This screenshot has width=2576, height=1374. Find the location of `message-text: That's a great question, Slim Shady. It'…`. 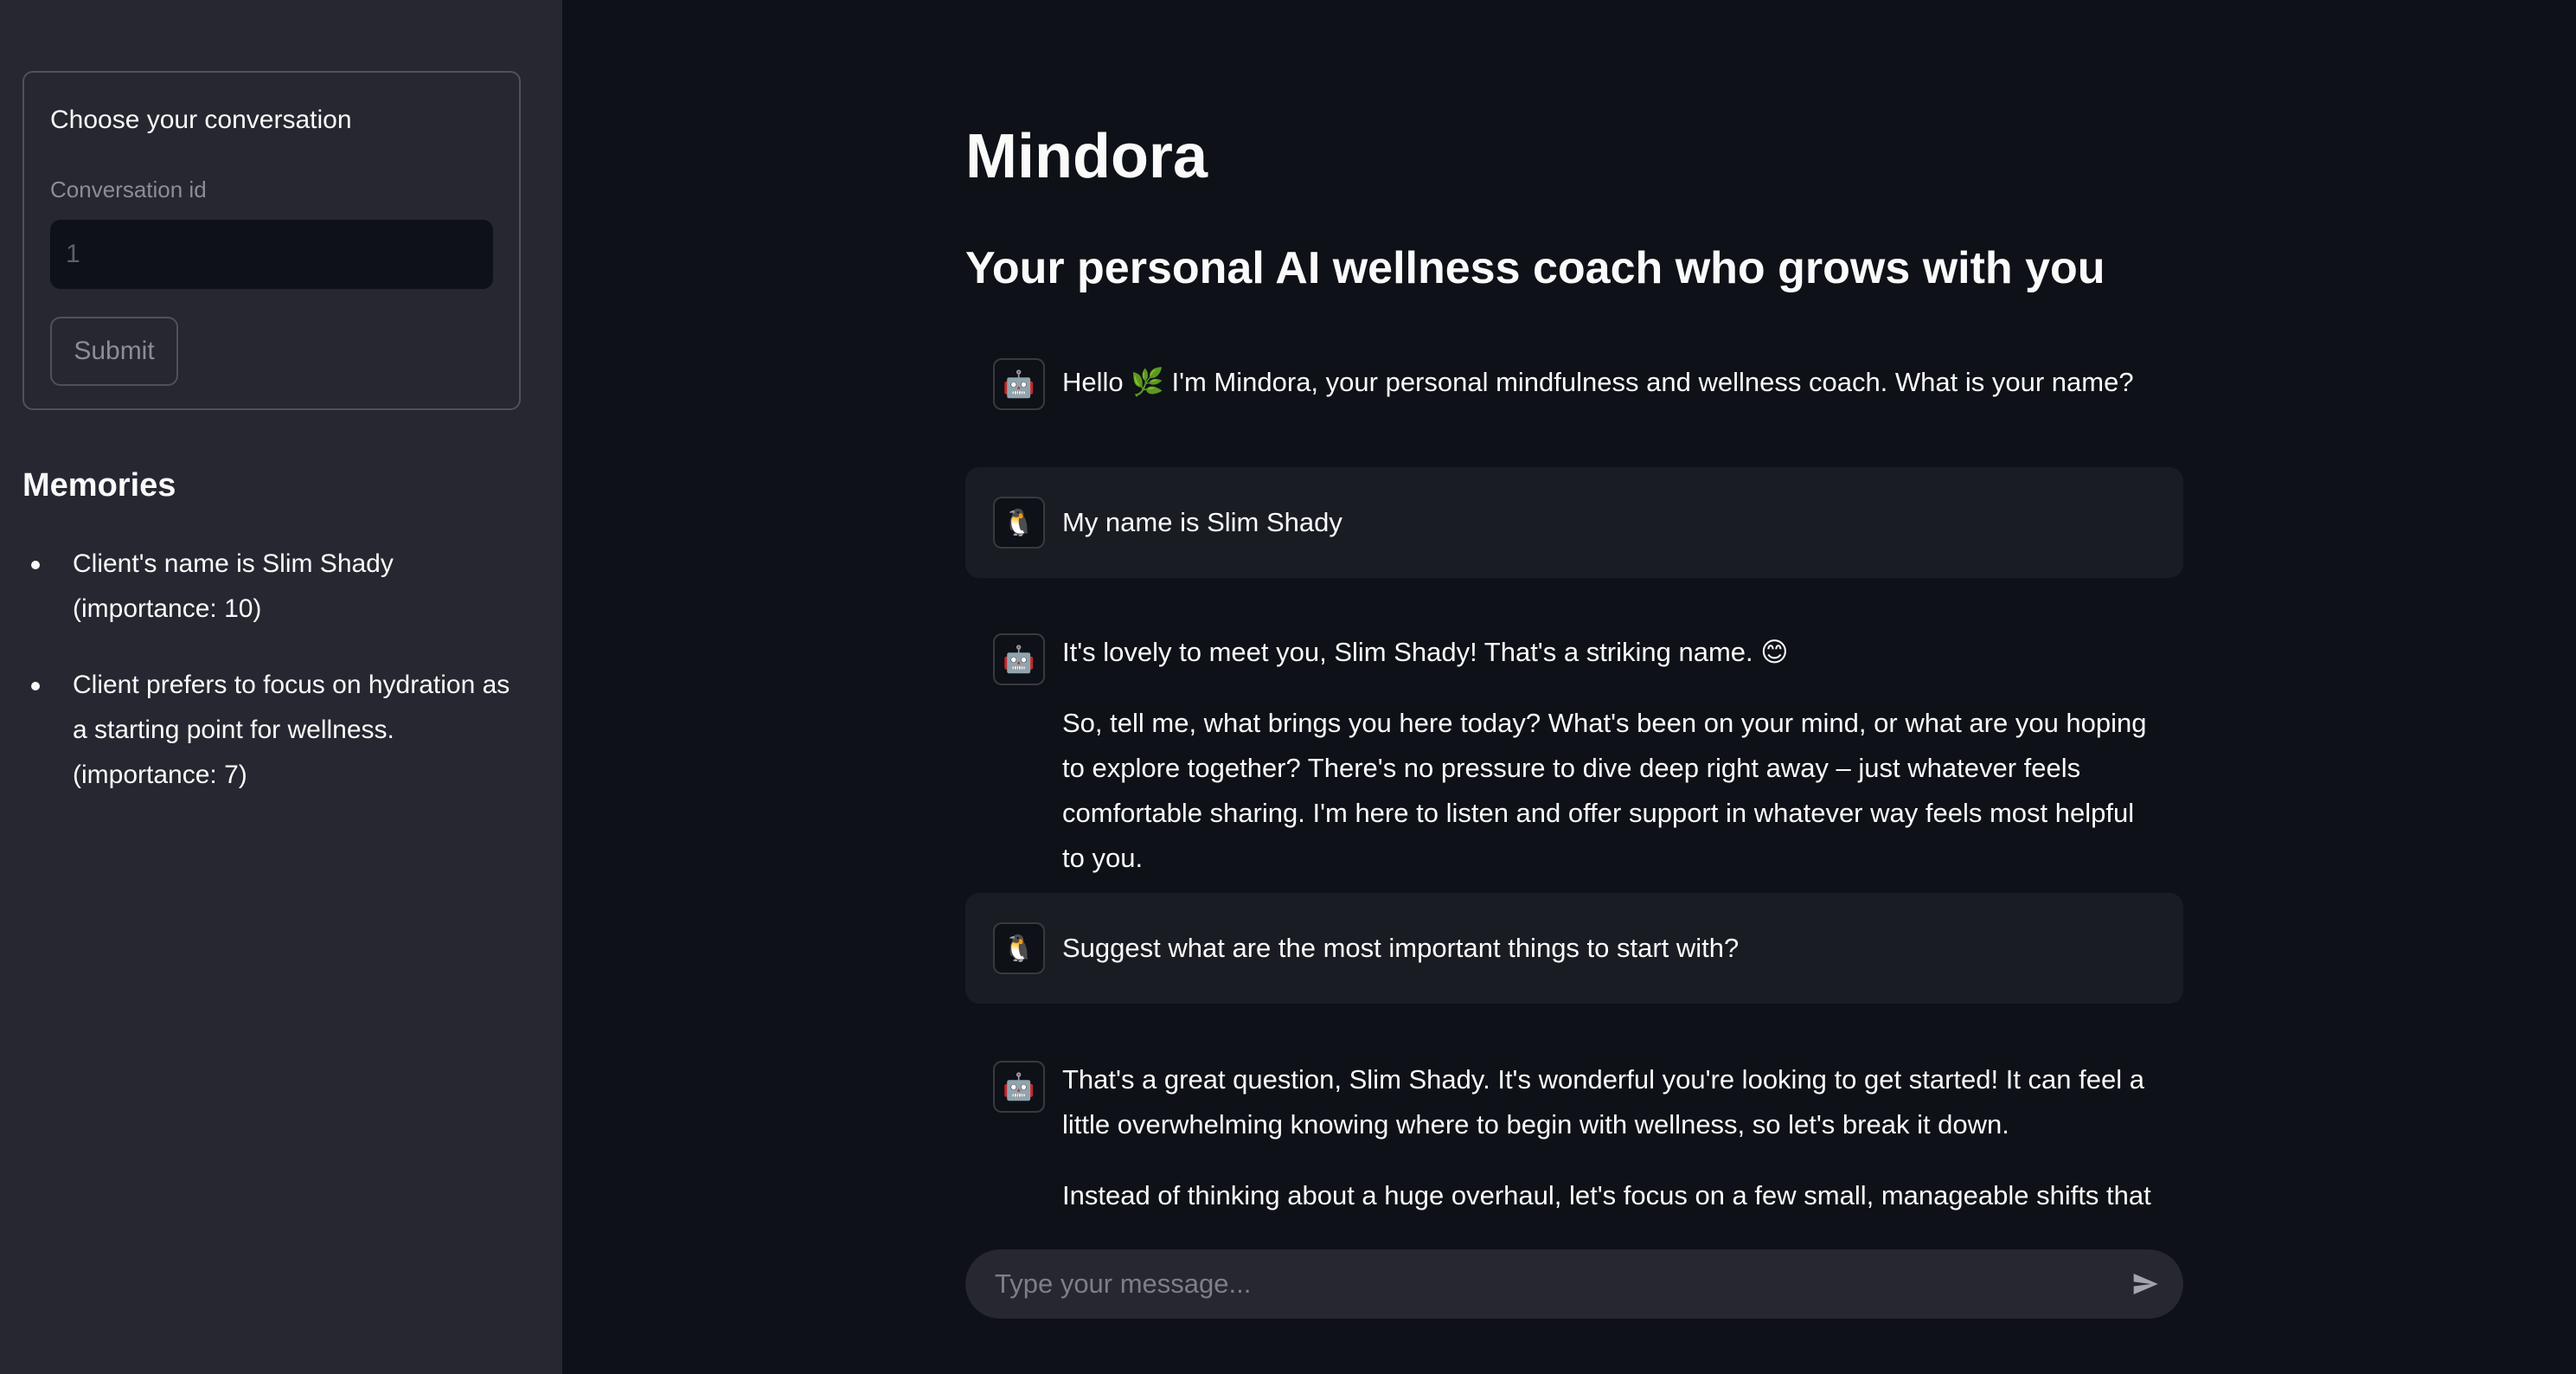

message-text: That's a great question, Slim Shady. It'… is located at coordinates (1611, 1134).